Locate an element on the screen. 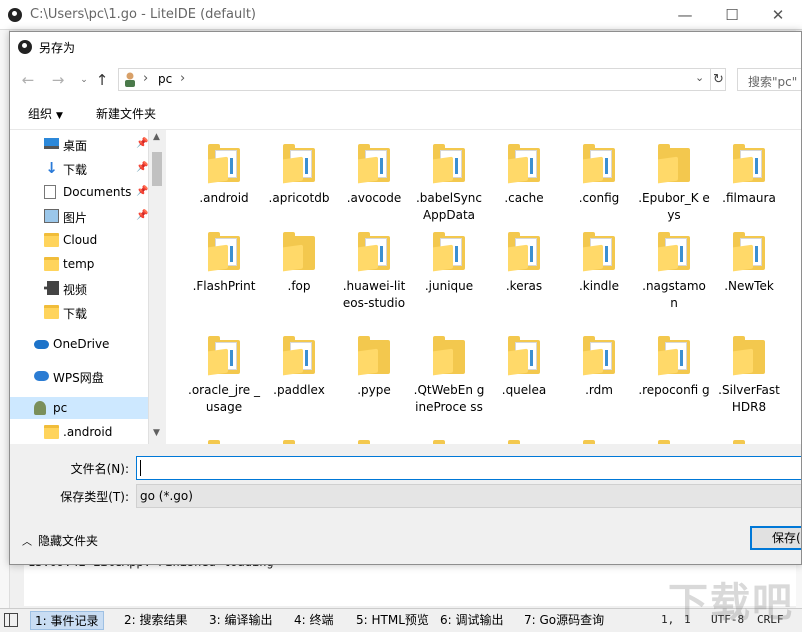  sidebar-item: Documents 📌 is located at coordinates (79, 192).